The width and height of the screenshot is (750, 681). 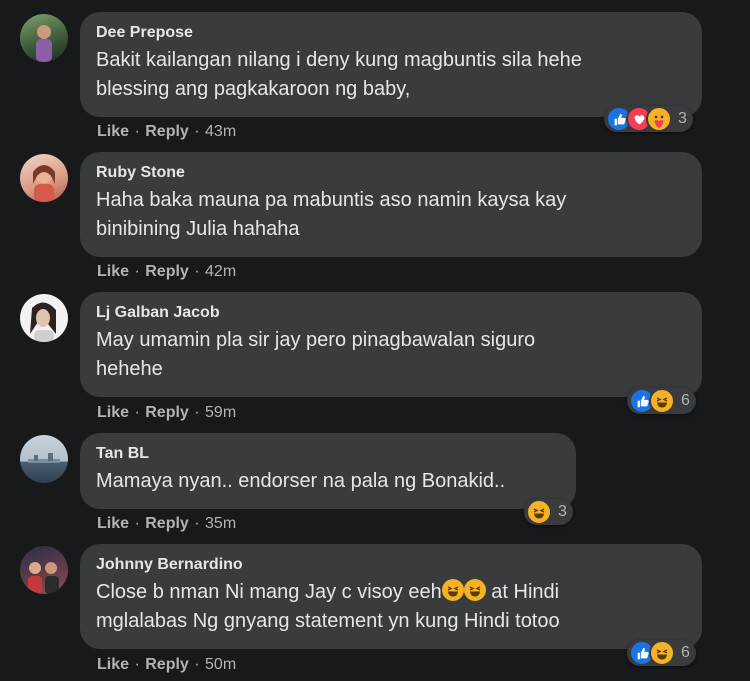 What do you see at coordinates (253, 89) in the screenshot?
I see `comment-line: blessing ang pagkakaroon ng baby,` at bounding box center [253, 89].